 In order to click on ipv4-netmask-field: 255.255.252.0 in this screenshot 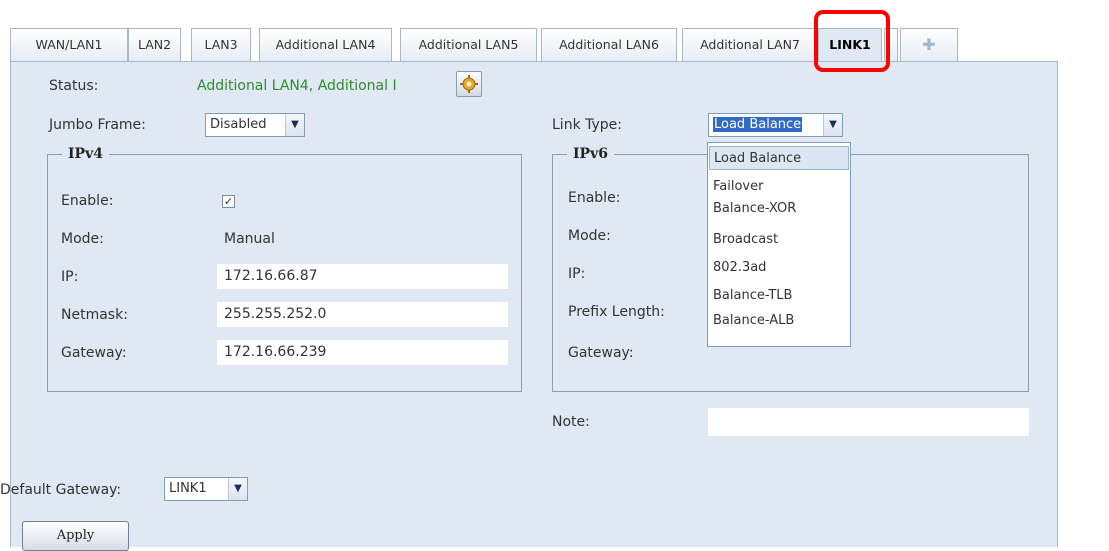, I will do `click(362, 314)`.